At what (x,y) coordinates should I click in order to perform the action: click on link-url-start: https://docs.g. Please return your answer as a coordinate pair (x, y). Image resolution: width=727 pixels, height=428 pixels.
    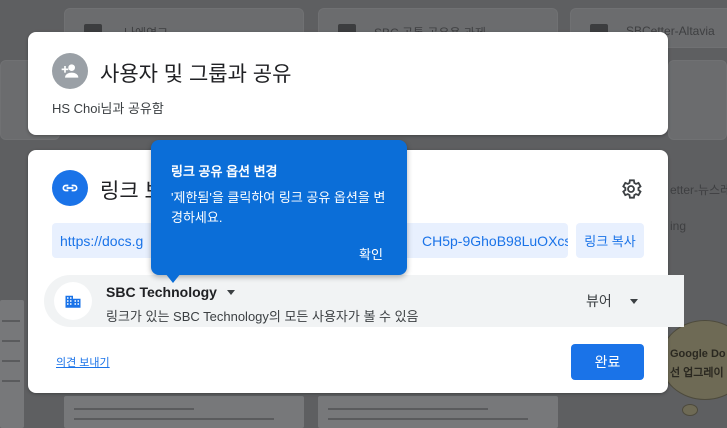
    Looking at the image, I should click on (102, 240).